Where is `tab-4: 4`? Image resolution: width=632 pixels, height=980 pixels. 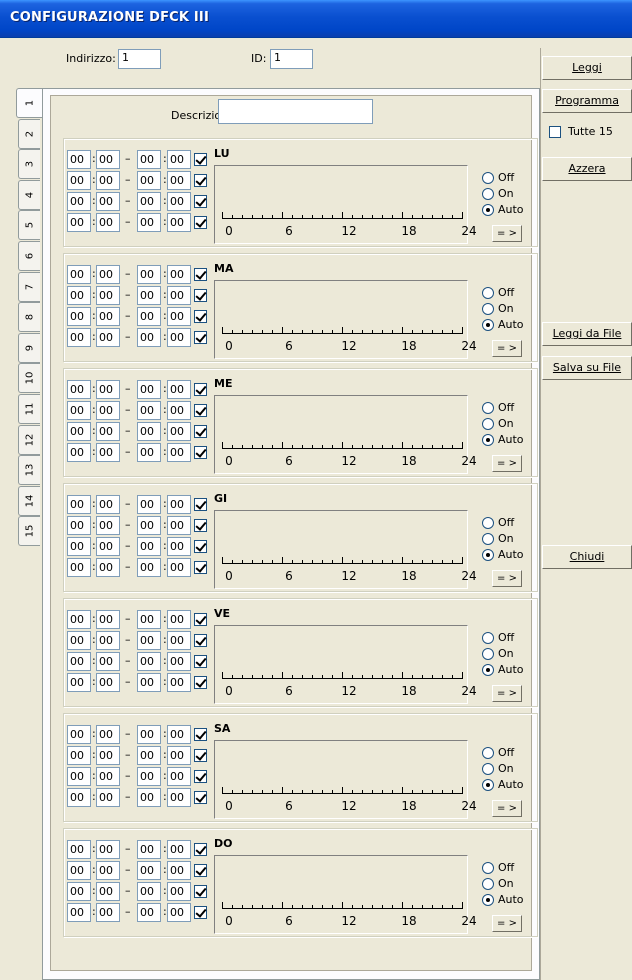
tab-4: 4 is located at coordinates (29, 194).